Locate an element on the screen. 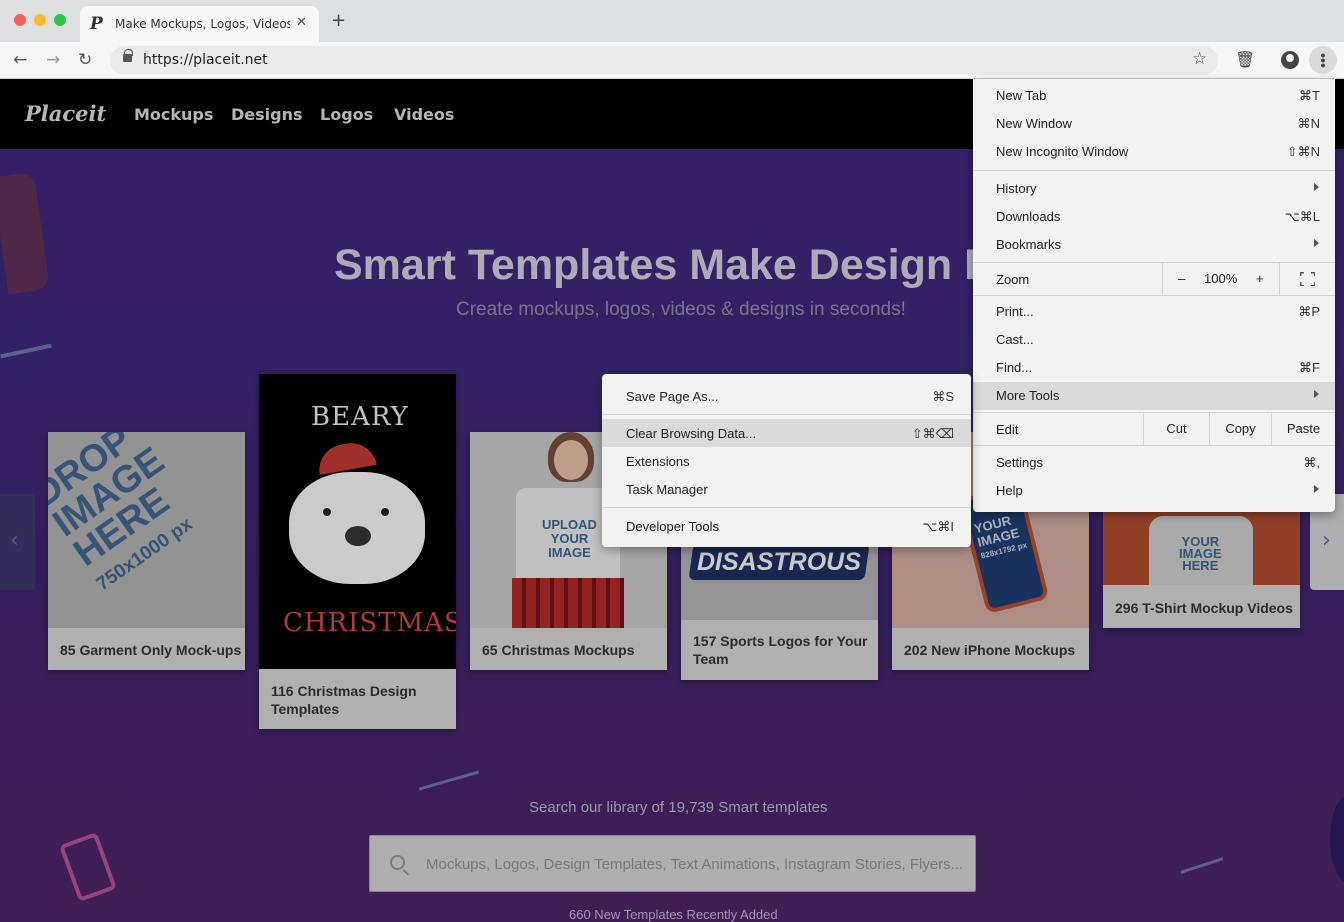 Image resolution: width=1344 pixels, height=922 pixels. menu-item-task-manager: Task Manager is located at coordinates (786, 489).